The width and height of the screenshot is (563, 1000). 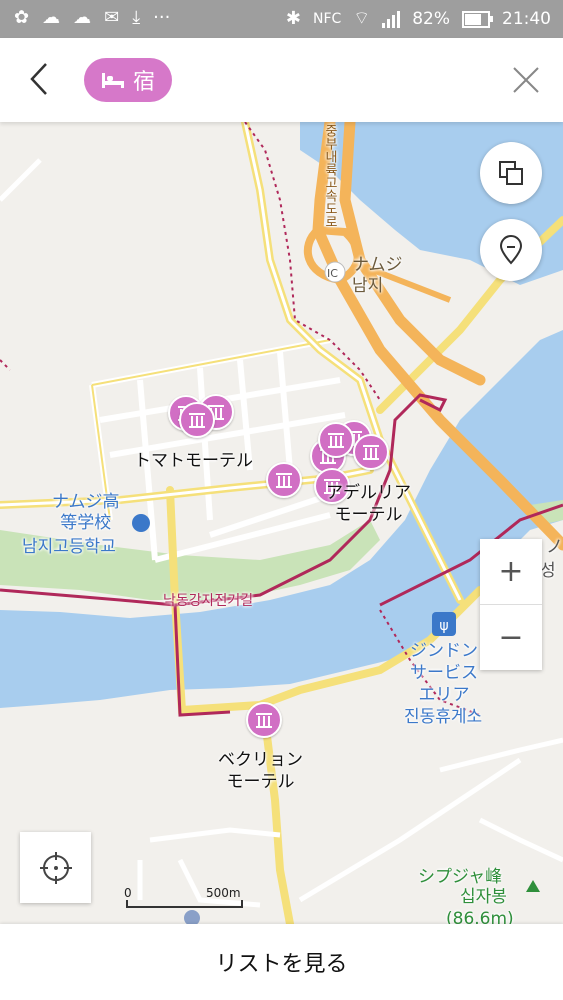 I want to click on layers-button, so click(x=511, y=173).